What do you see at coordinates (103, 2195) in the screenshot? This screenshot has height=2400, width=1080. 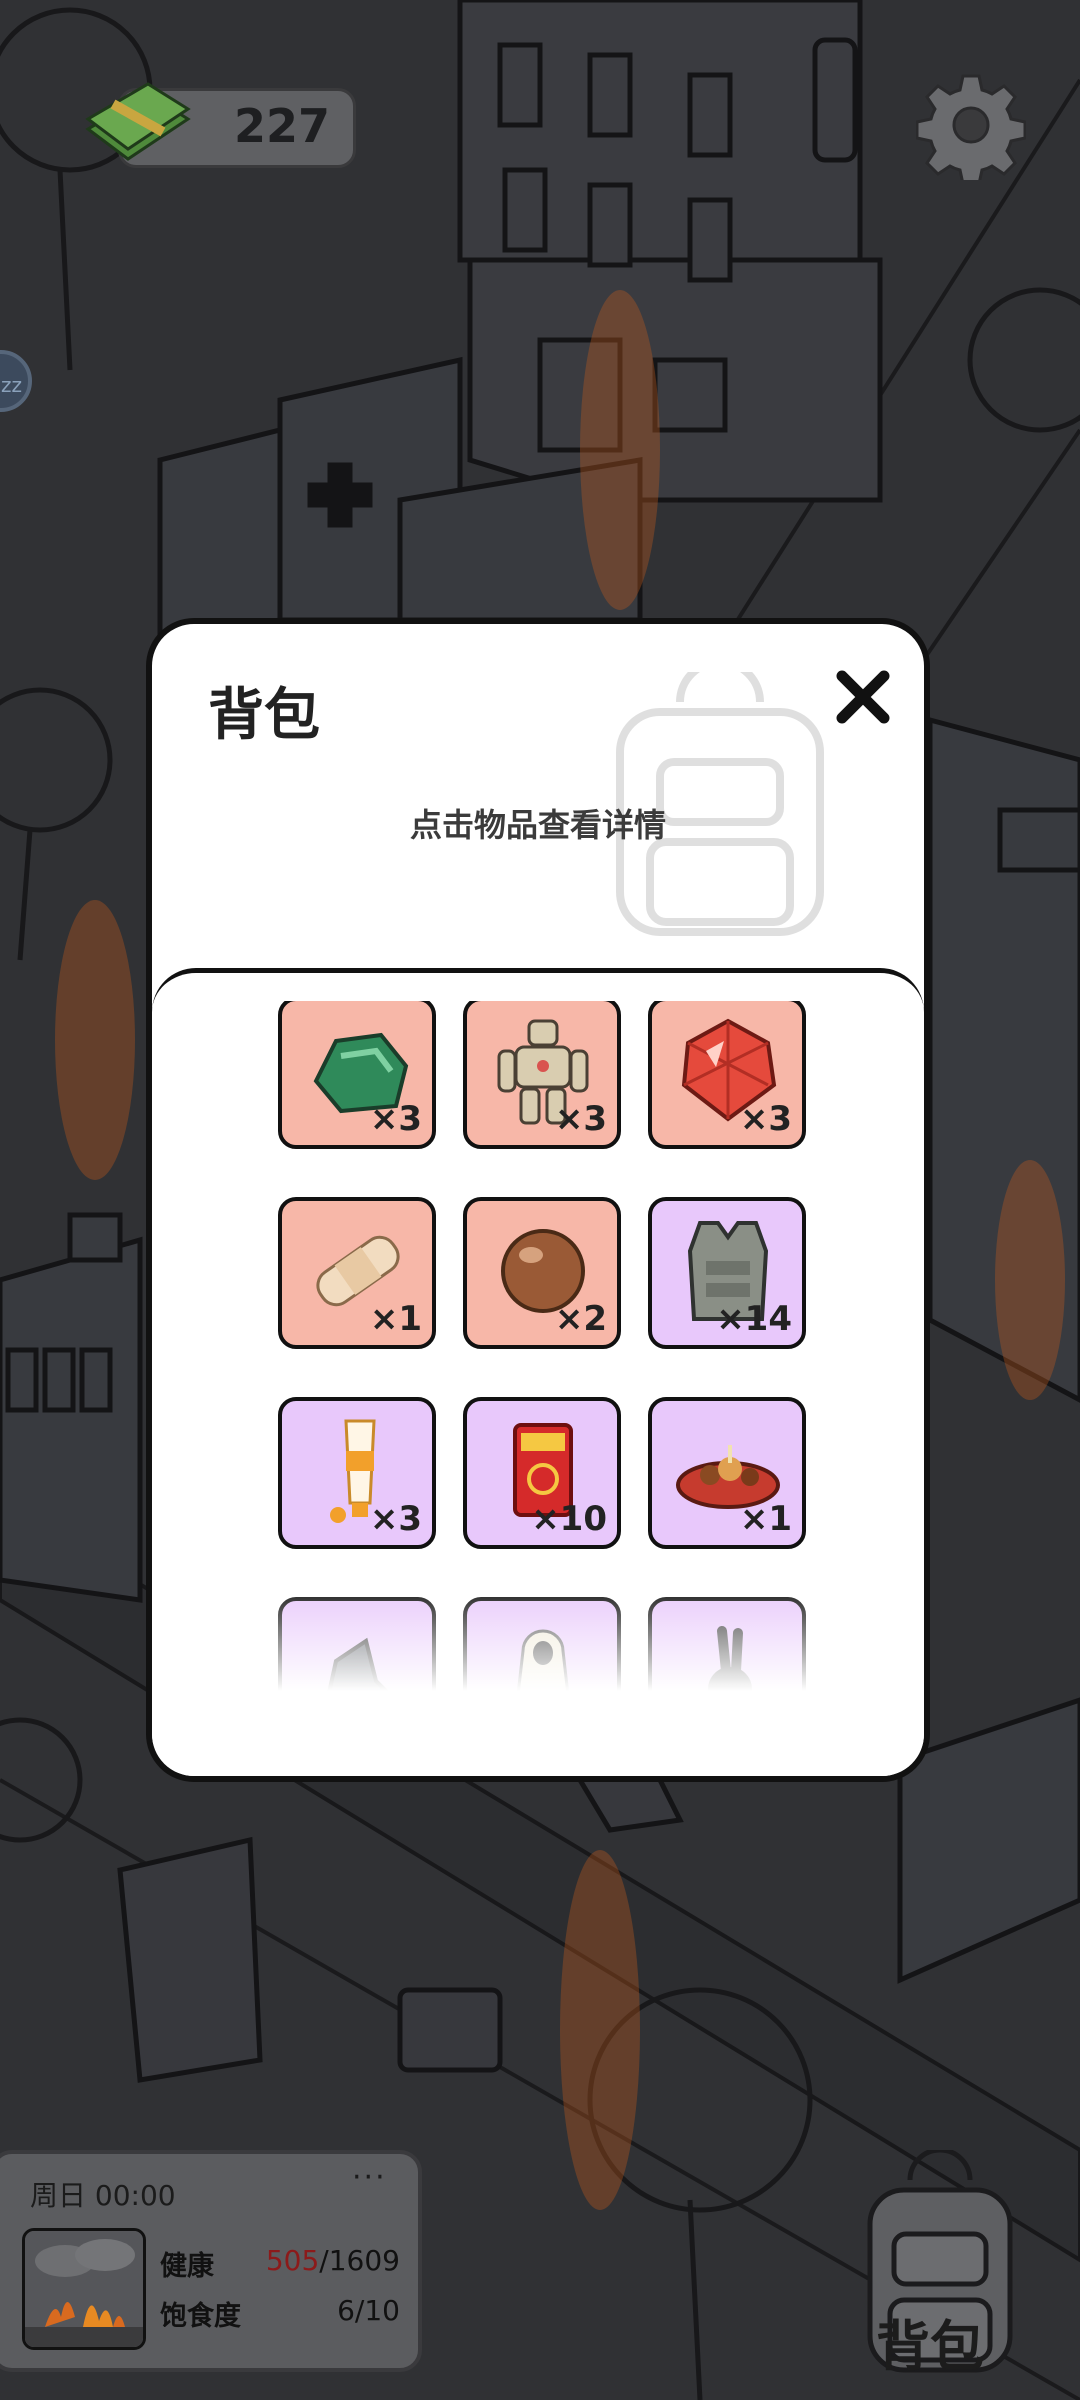 I see `game-time: 周日 00:00` at bounding box center [103, 2195].